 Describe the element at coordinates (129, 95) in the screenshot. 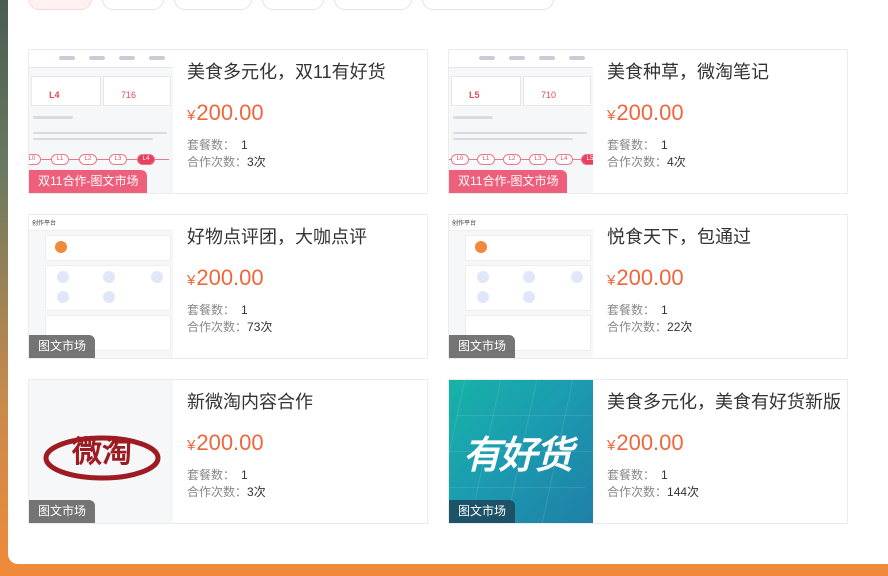

I see `thumb-value: 716` at that location.